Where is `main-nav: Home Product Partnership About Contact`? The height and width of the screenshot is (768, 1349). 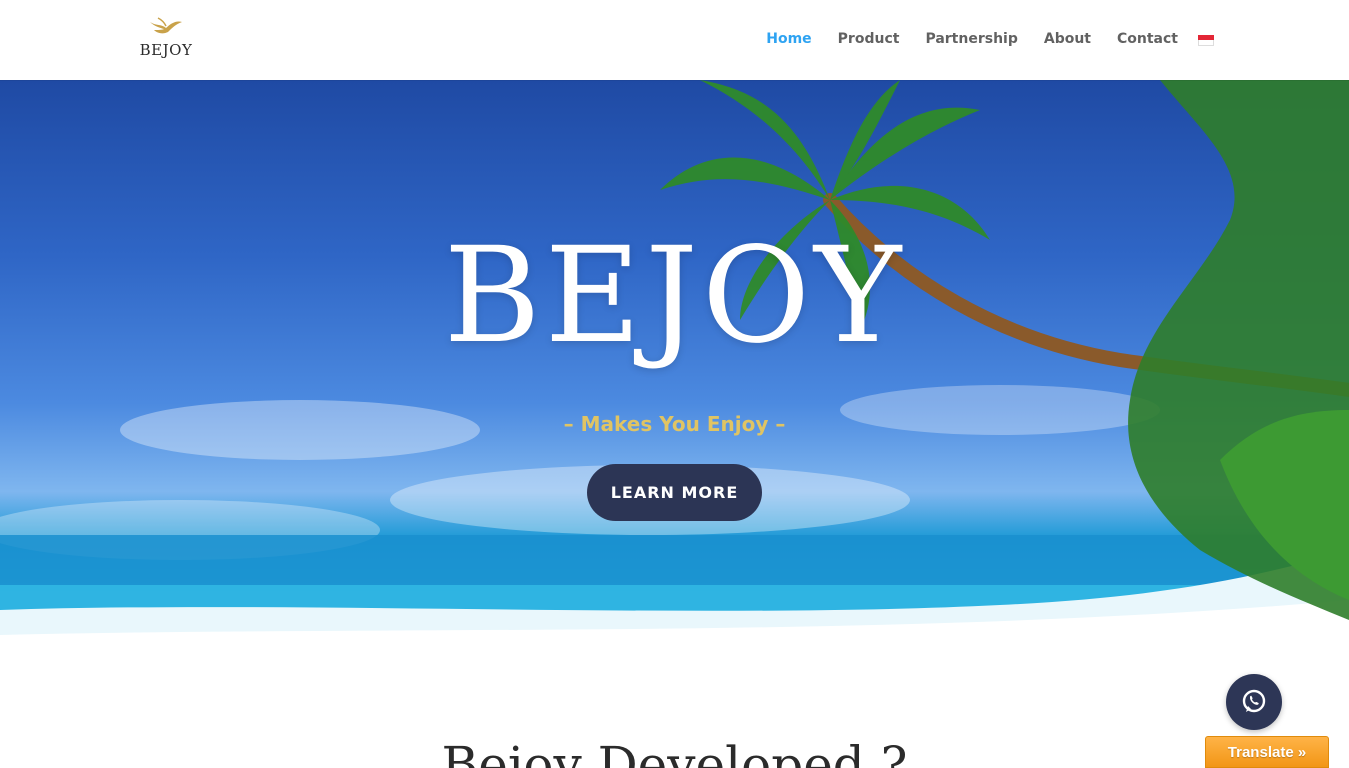 main-nav: Home Product Partnership About Contact is located at coordinates (977, 39).